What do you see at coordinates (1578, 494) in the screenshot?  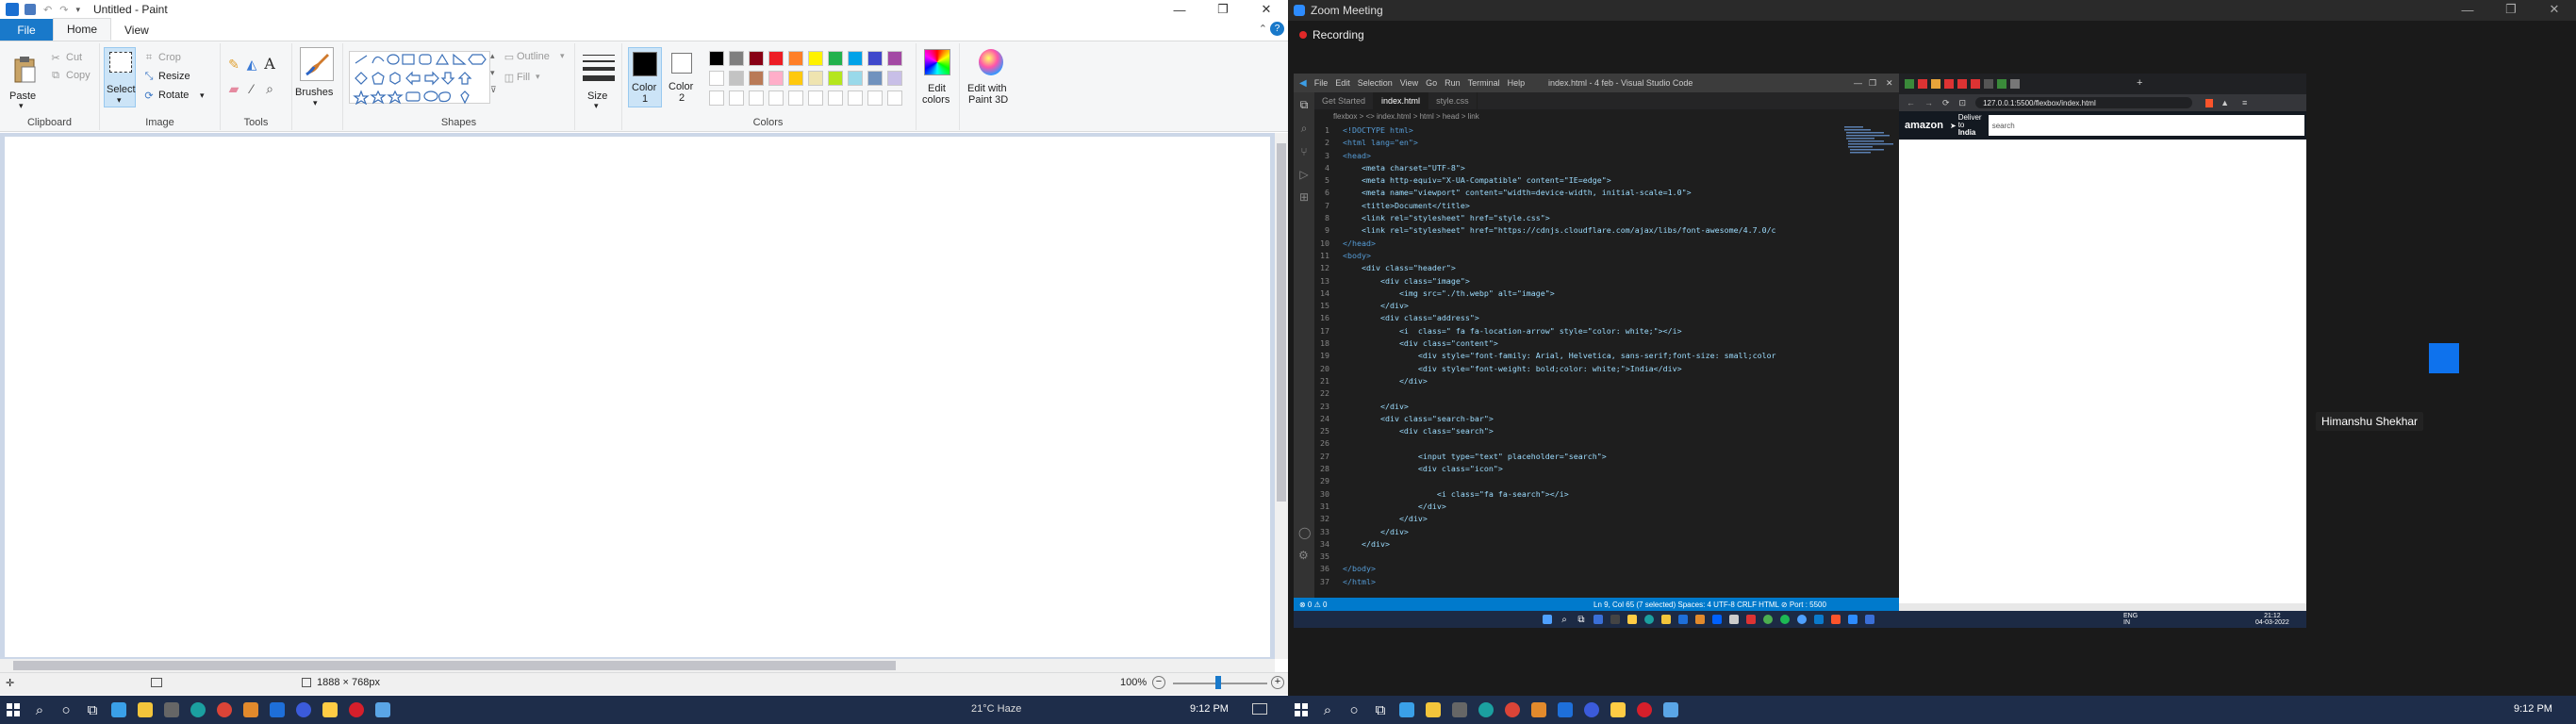 I see `code-line: 30 <i class="fa fa-search"></i>` at bounding box center [1578, 494].